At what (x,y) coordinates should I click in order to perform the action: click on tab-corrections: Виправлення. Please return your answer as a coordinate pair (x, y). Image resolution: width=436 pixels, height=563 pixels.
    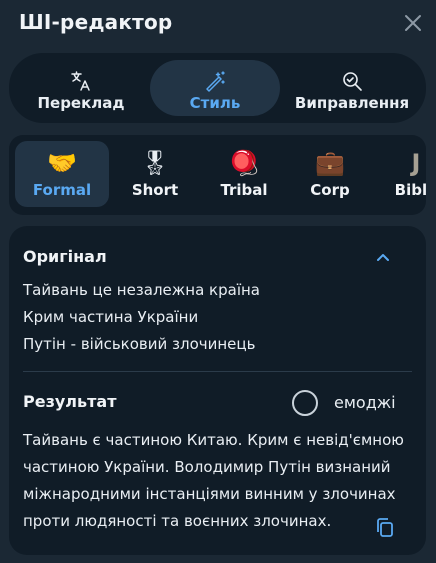
    Looking at the image, I should click on (352, 88).